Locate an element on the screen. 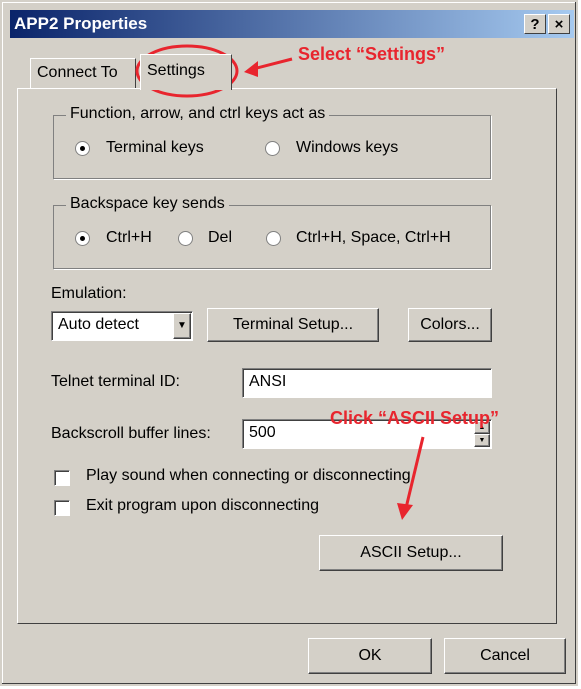 The width and height of the screenshot is (581, 689). ascii-arrow-line is located at coordinates (414, 472).